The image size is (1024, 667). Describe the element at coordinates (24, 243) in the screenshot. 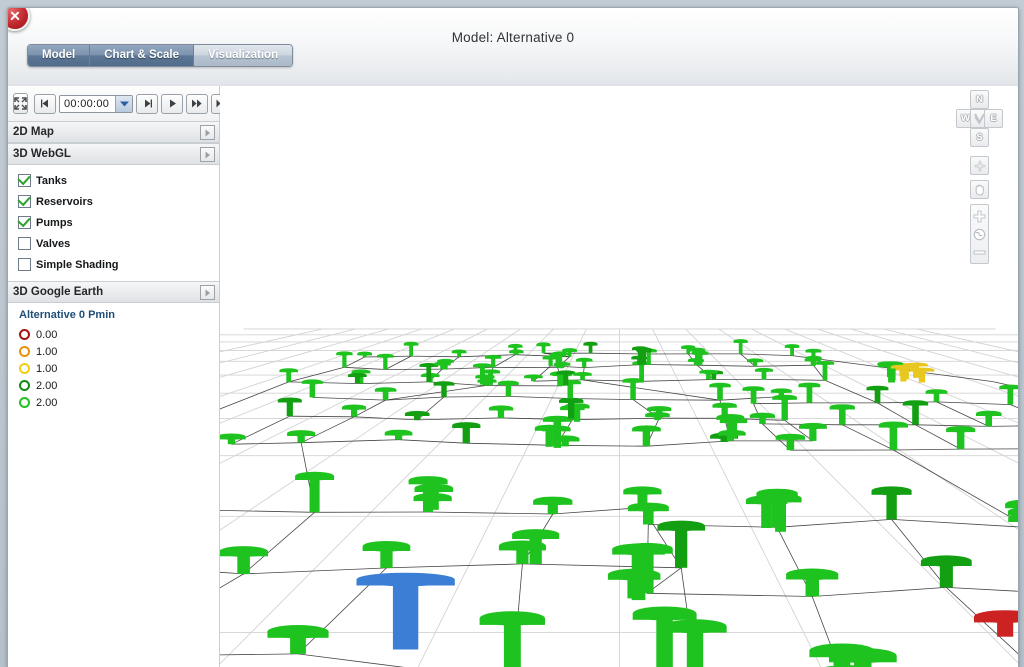

I see `checkbox-valves` at that location.